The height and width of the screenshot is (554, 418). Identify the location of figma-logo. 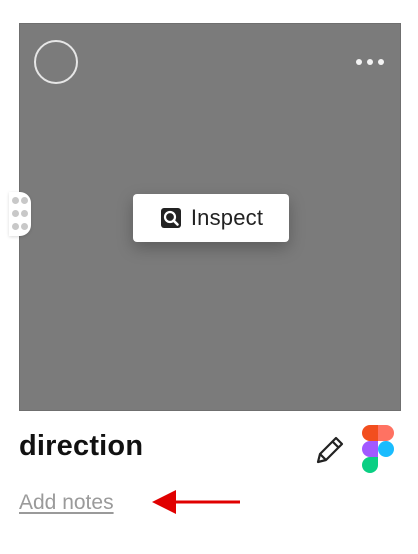
(378, 449).